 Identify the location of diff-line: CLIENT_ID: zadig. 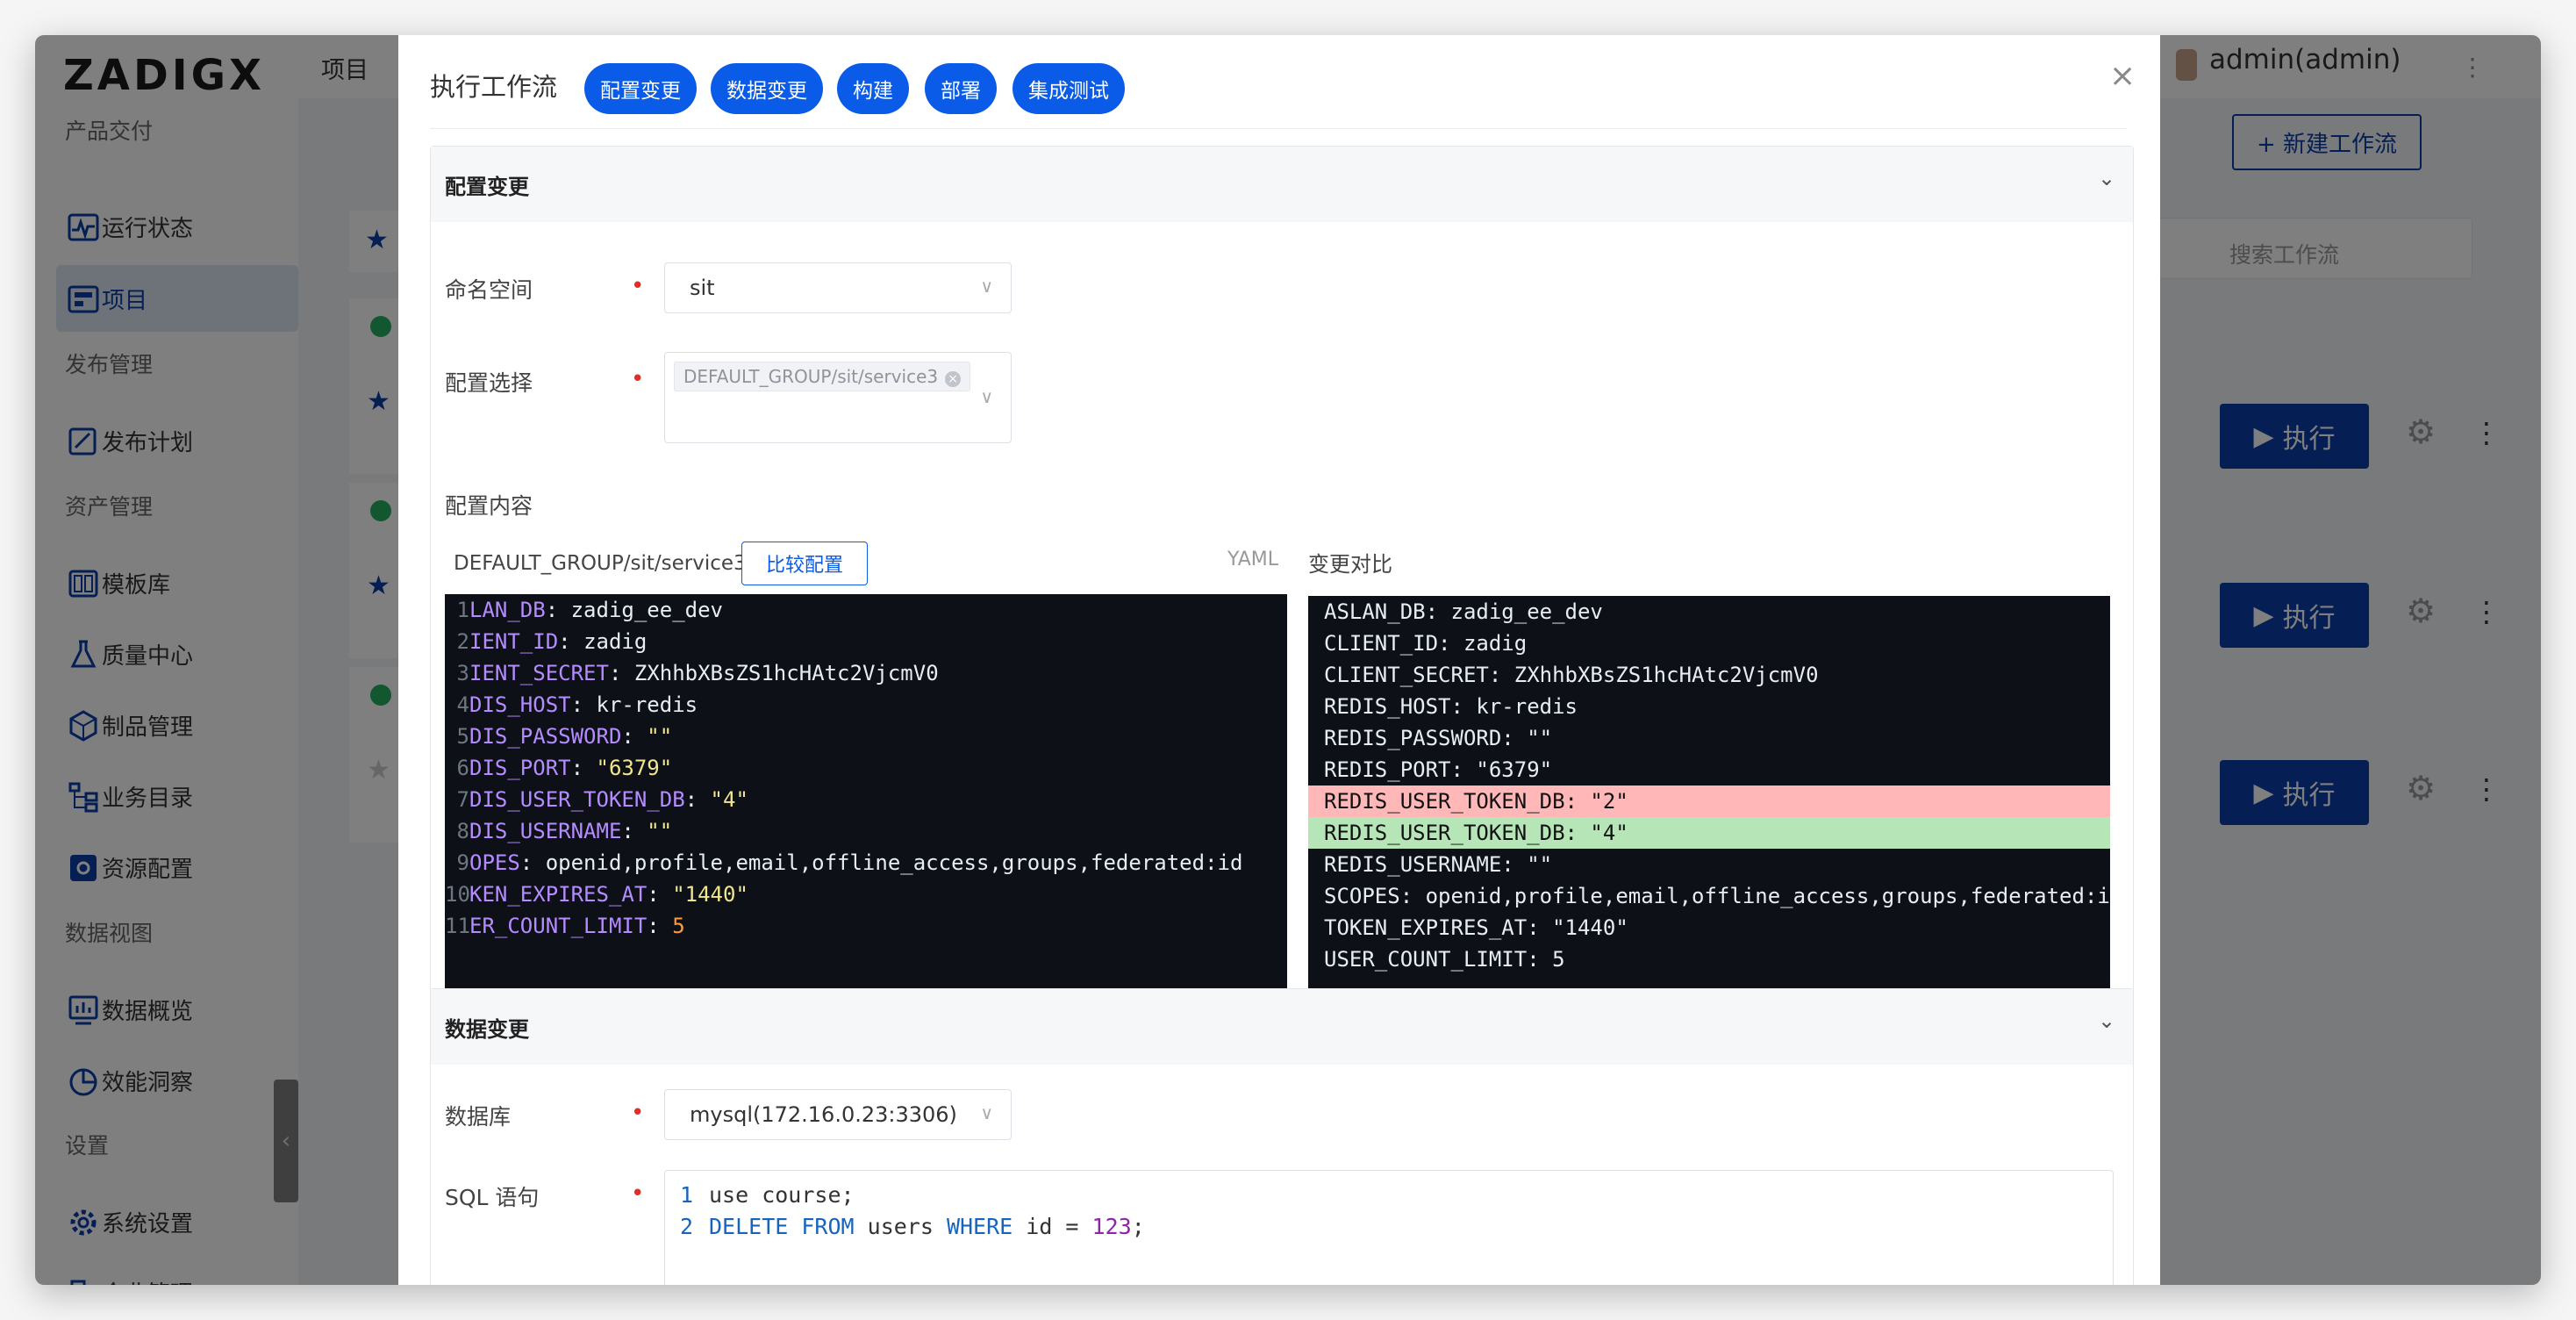
(1426, 643).